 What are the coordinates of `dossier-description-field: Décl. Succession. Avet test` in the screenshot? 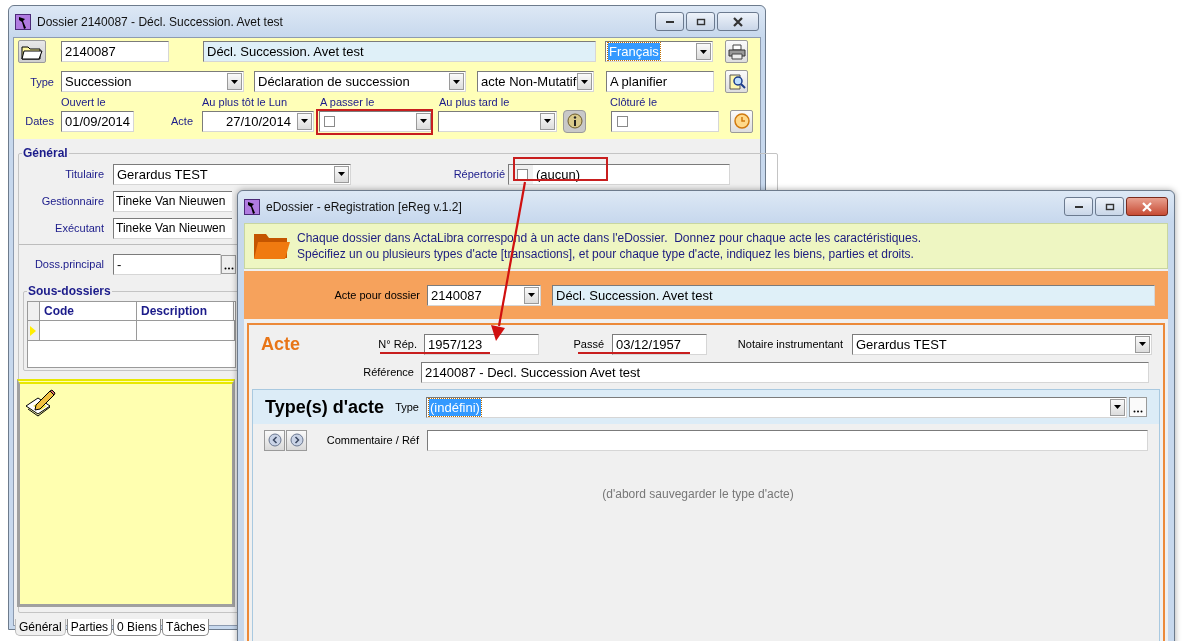 It's located at (853, 295).